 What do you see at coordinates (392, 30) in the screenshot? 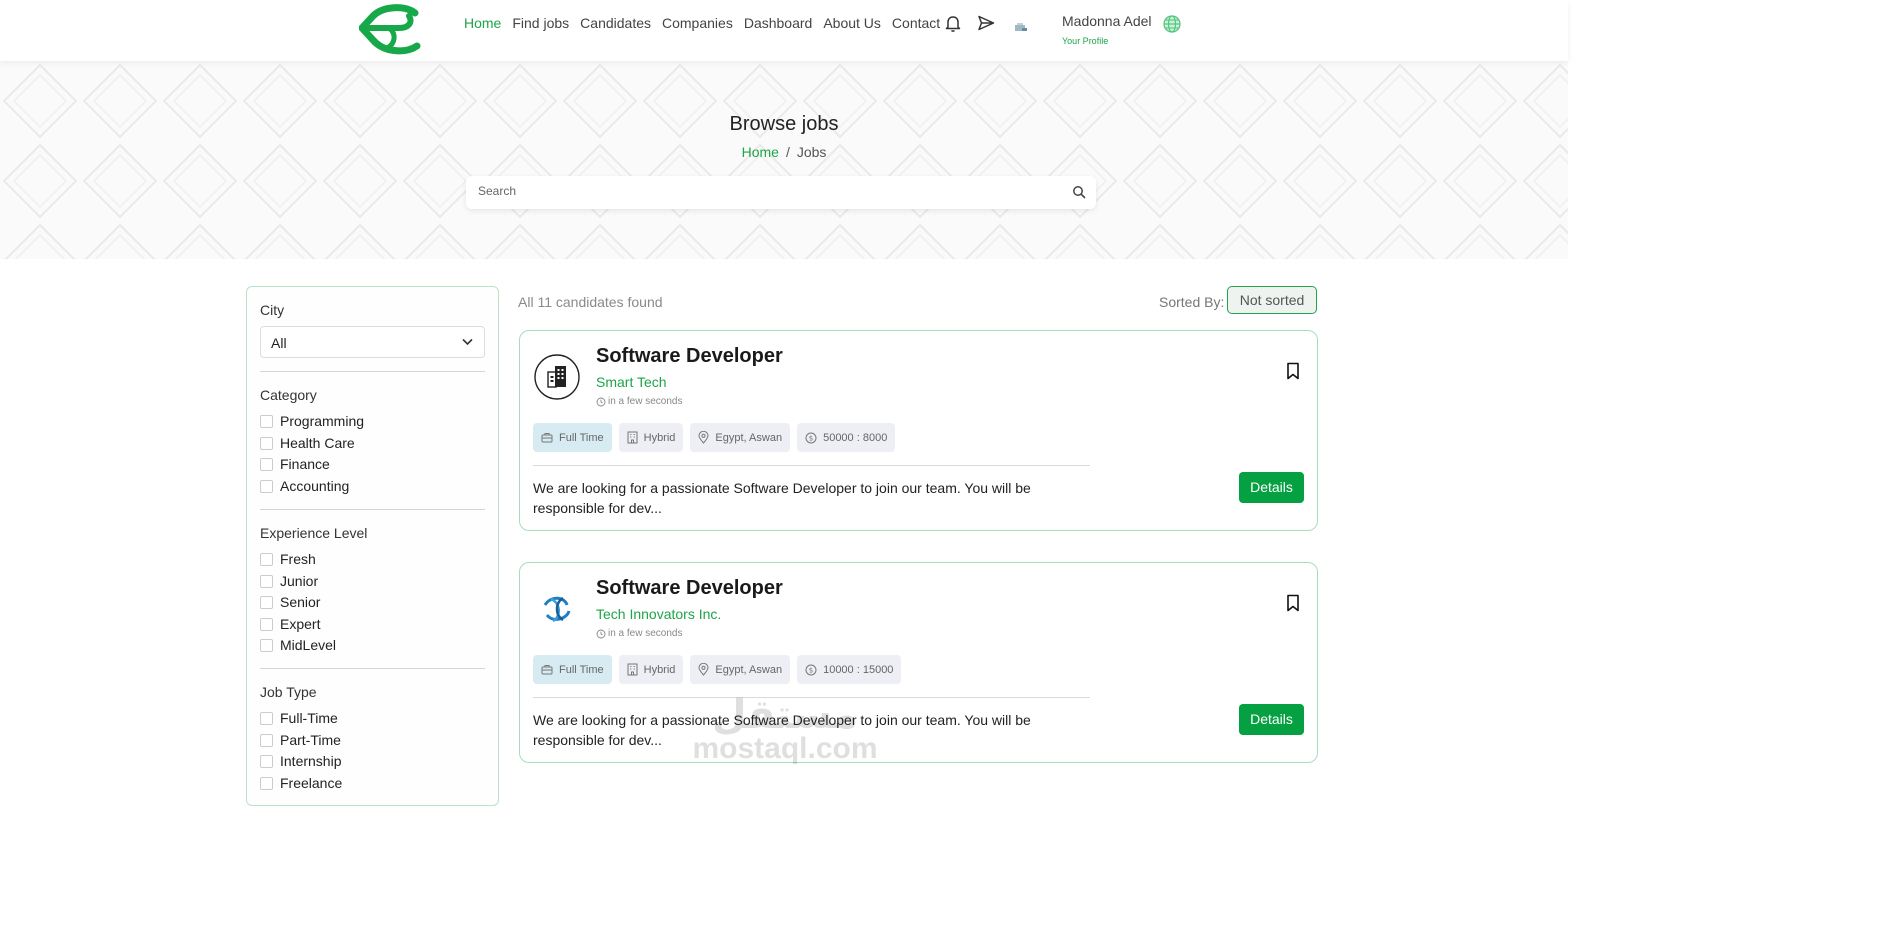
I see `logo-icon` at bounding box center [392, 30].